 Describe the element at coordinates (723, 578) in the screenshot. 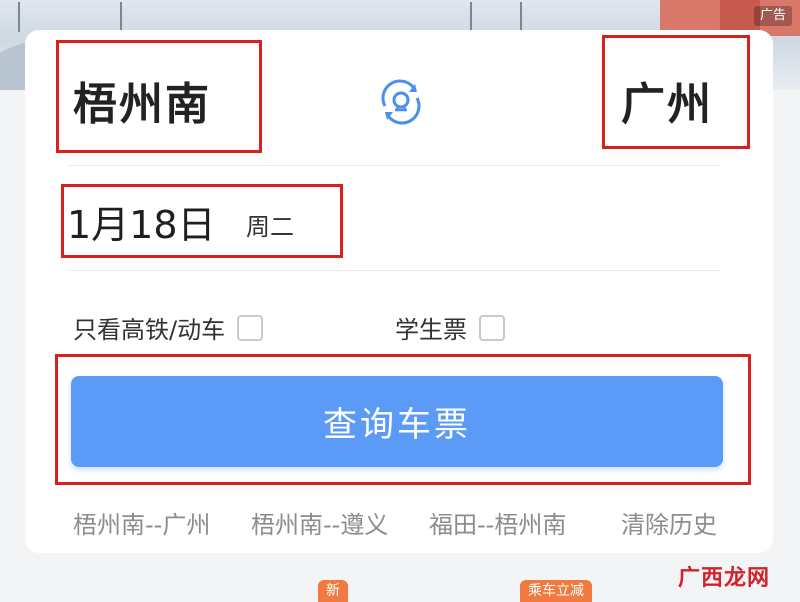

I see `watermark: 广西龙网` at that location.